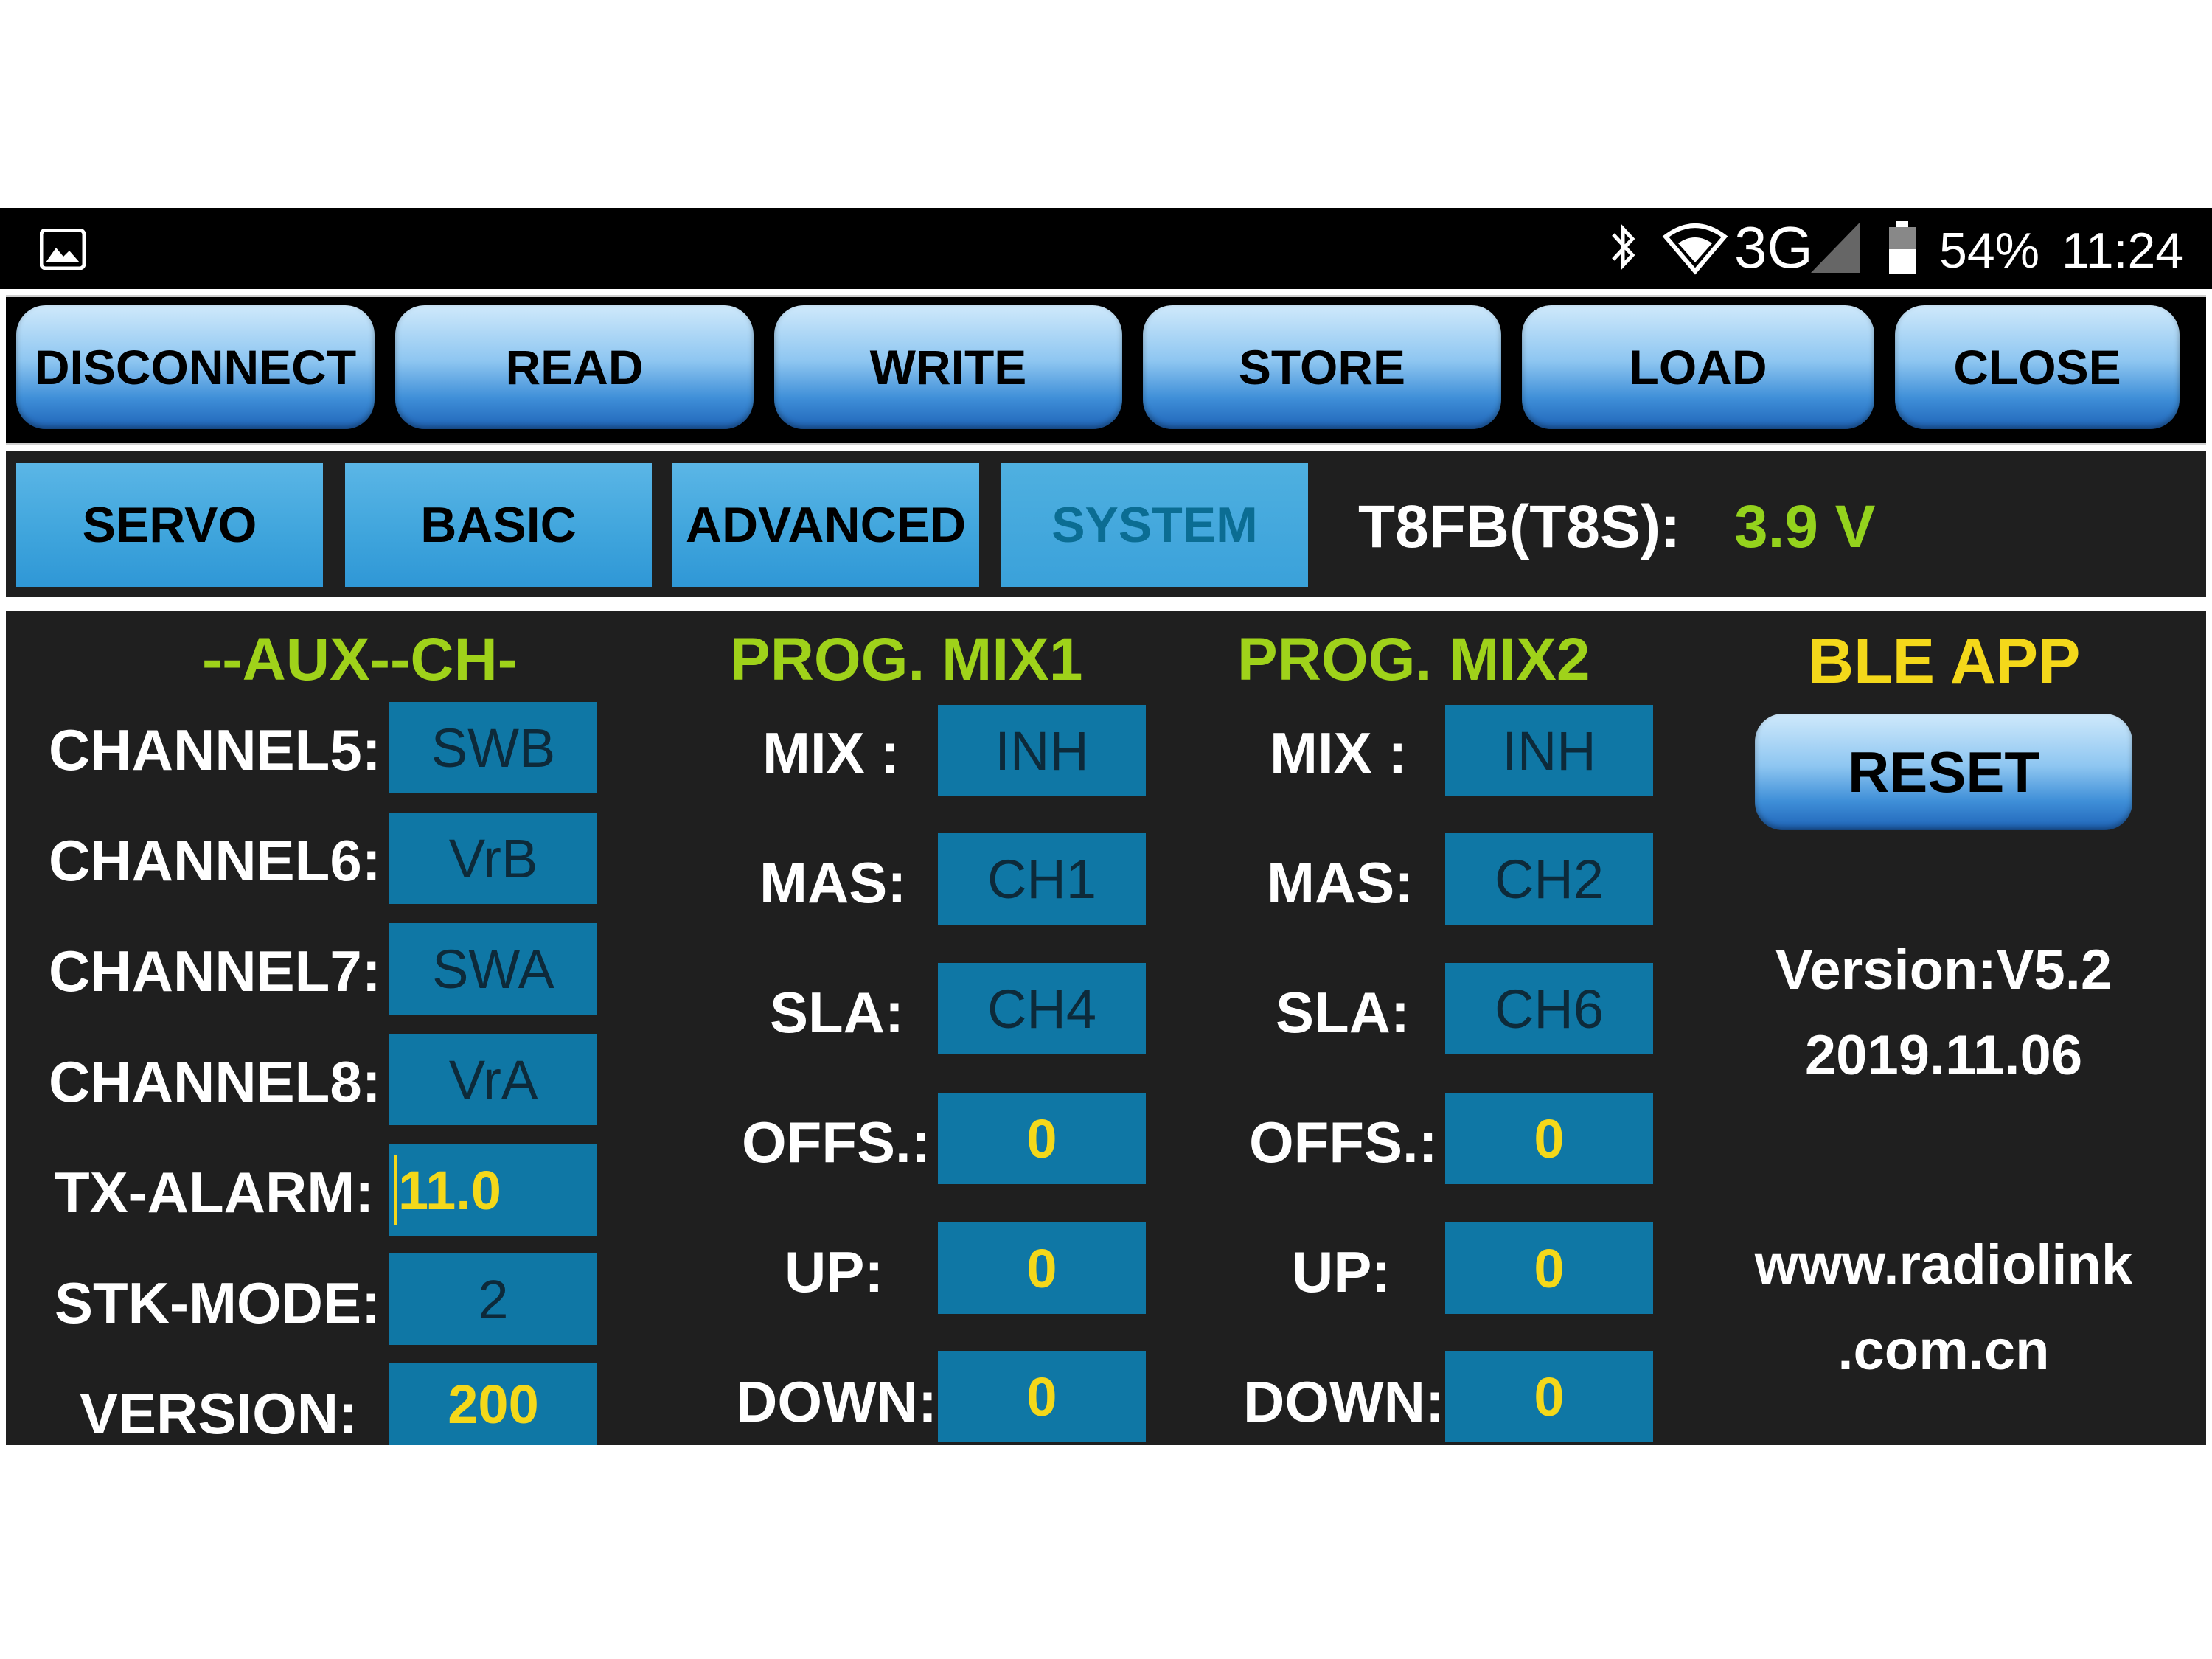 Image resolution: width=2212 pixels, height=1659 pixels. Describe the element at coordinates (360, 659) in the screenshot. I see `aux-channel-header: --AUX--CH-` at that location.